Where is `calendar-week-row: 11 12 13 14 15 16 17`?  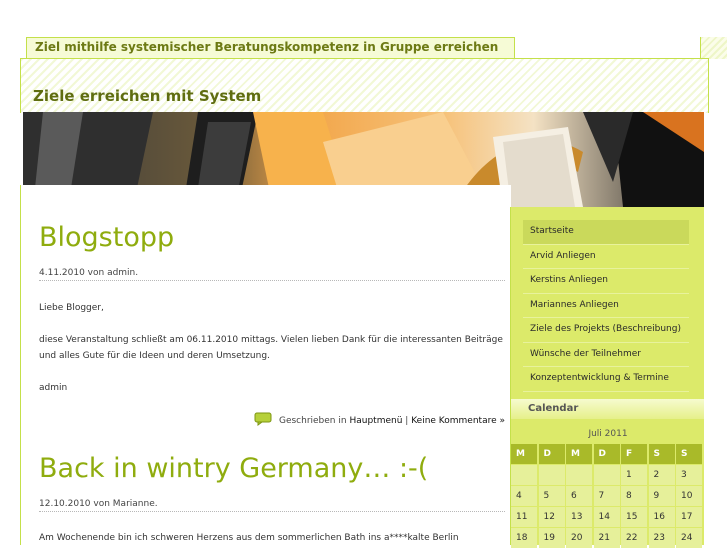 calendar-week-row: 11 12 13 14 15 16 17 is located at coordinates (608, 517).